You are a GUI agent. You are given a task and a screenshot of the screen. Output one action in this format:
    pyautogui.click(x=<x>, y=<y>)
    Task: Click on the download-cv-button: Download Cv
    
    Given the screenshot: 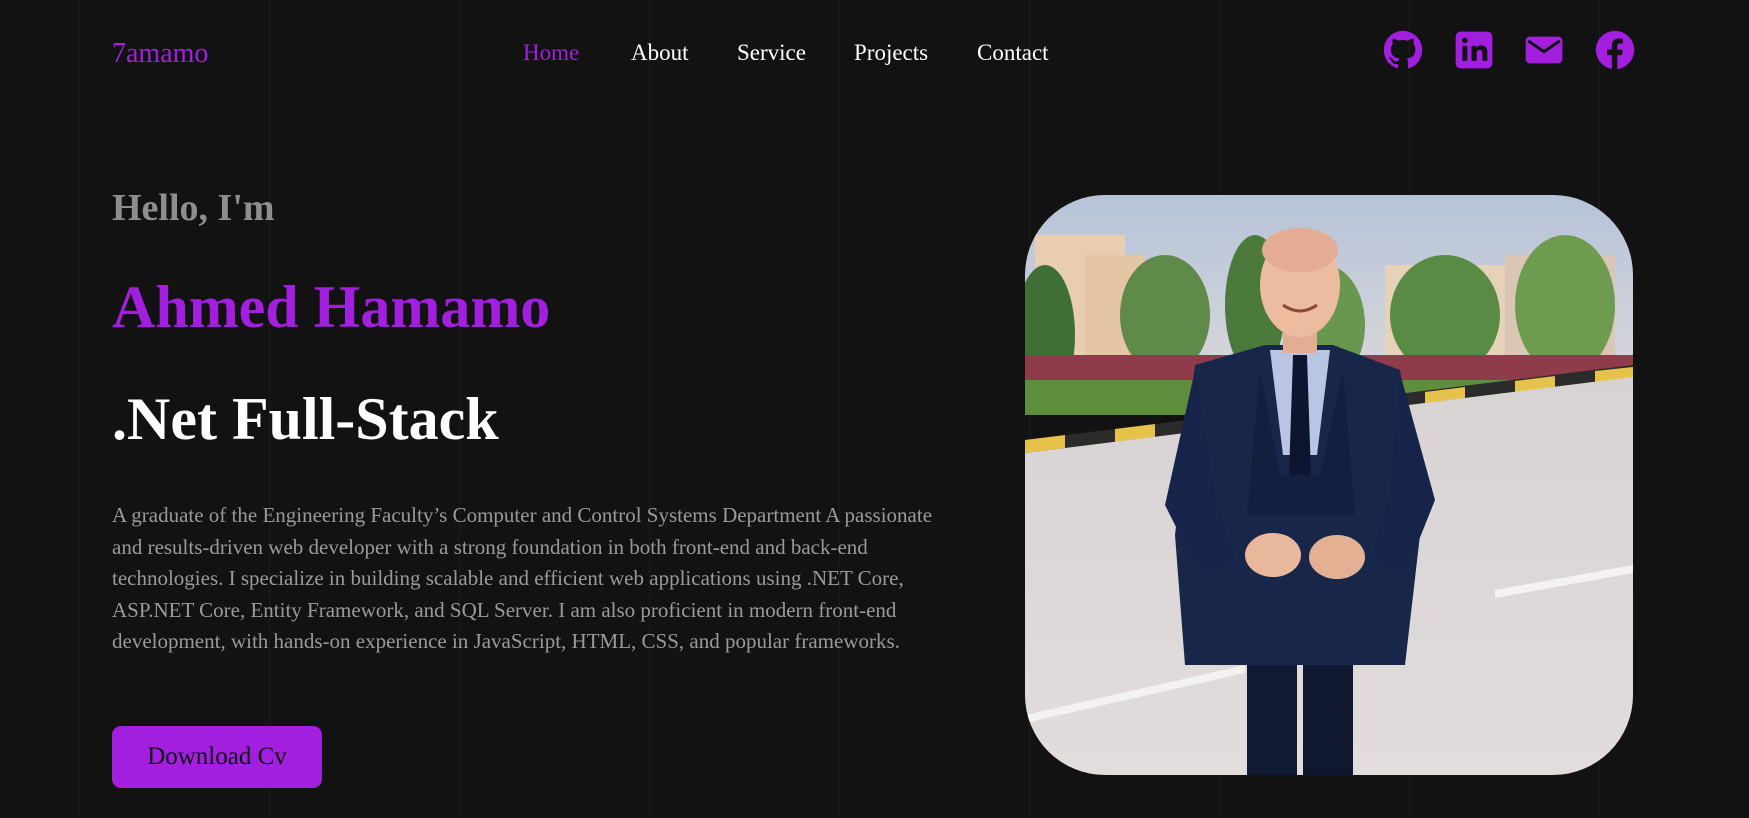 What is the action you would take?
    pyautogui.click(x=217, y=757)
    